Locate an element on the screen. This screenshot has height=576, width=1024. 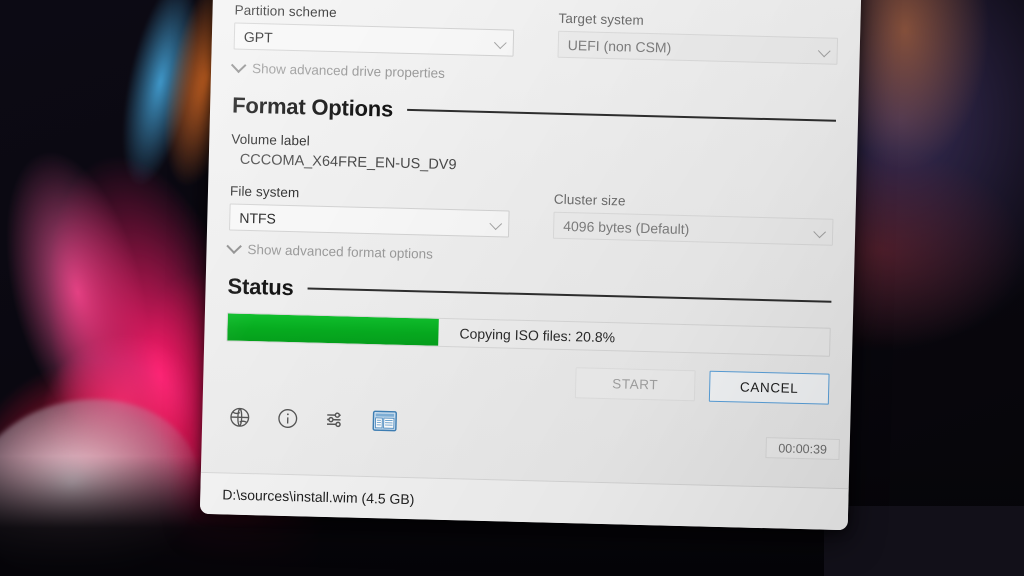
target-system-group: Target system UEFI (non CSM) is located at coordinates (698, 37).